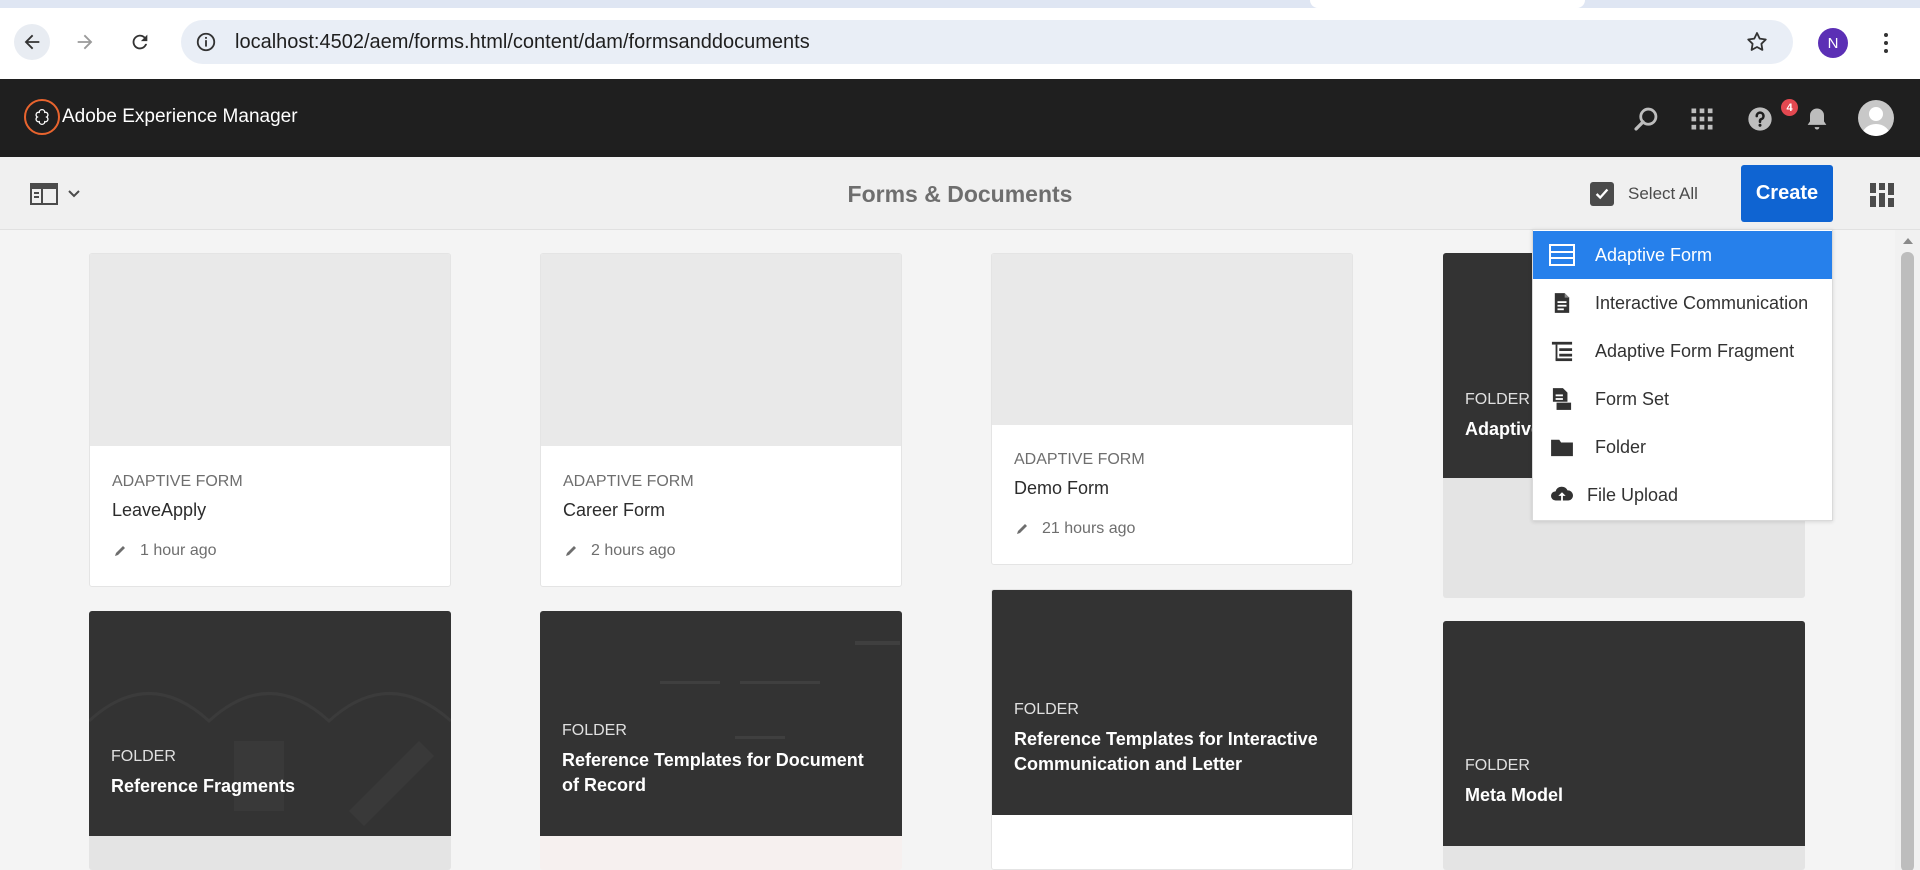 Image resolution: width=1920 pixels, height=870 pixels. What do you see at coordinates (960, 118) in the screenshot?
I see `aem-shell-header: Adobe Experience Manager` at bounding box center [960, 118].